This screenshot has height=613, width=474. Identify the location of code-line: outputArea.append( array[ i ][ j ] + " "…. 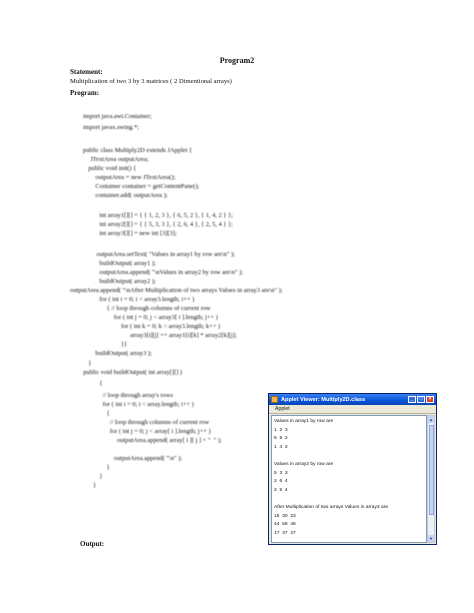
(161, 440).